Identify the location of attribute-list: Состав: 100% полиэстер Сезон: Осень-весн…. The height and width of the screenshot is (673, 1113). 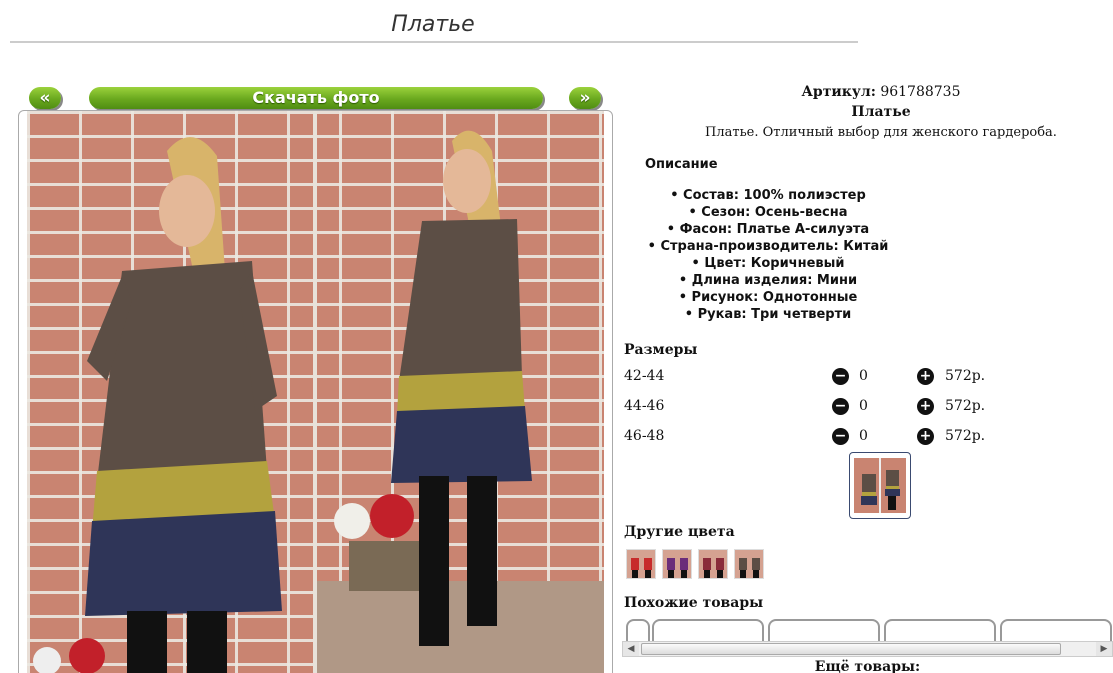
(768, 255).